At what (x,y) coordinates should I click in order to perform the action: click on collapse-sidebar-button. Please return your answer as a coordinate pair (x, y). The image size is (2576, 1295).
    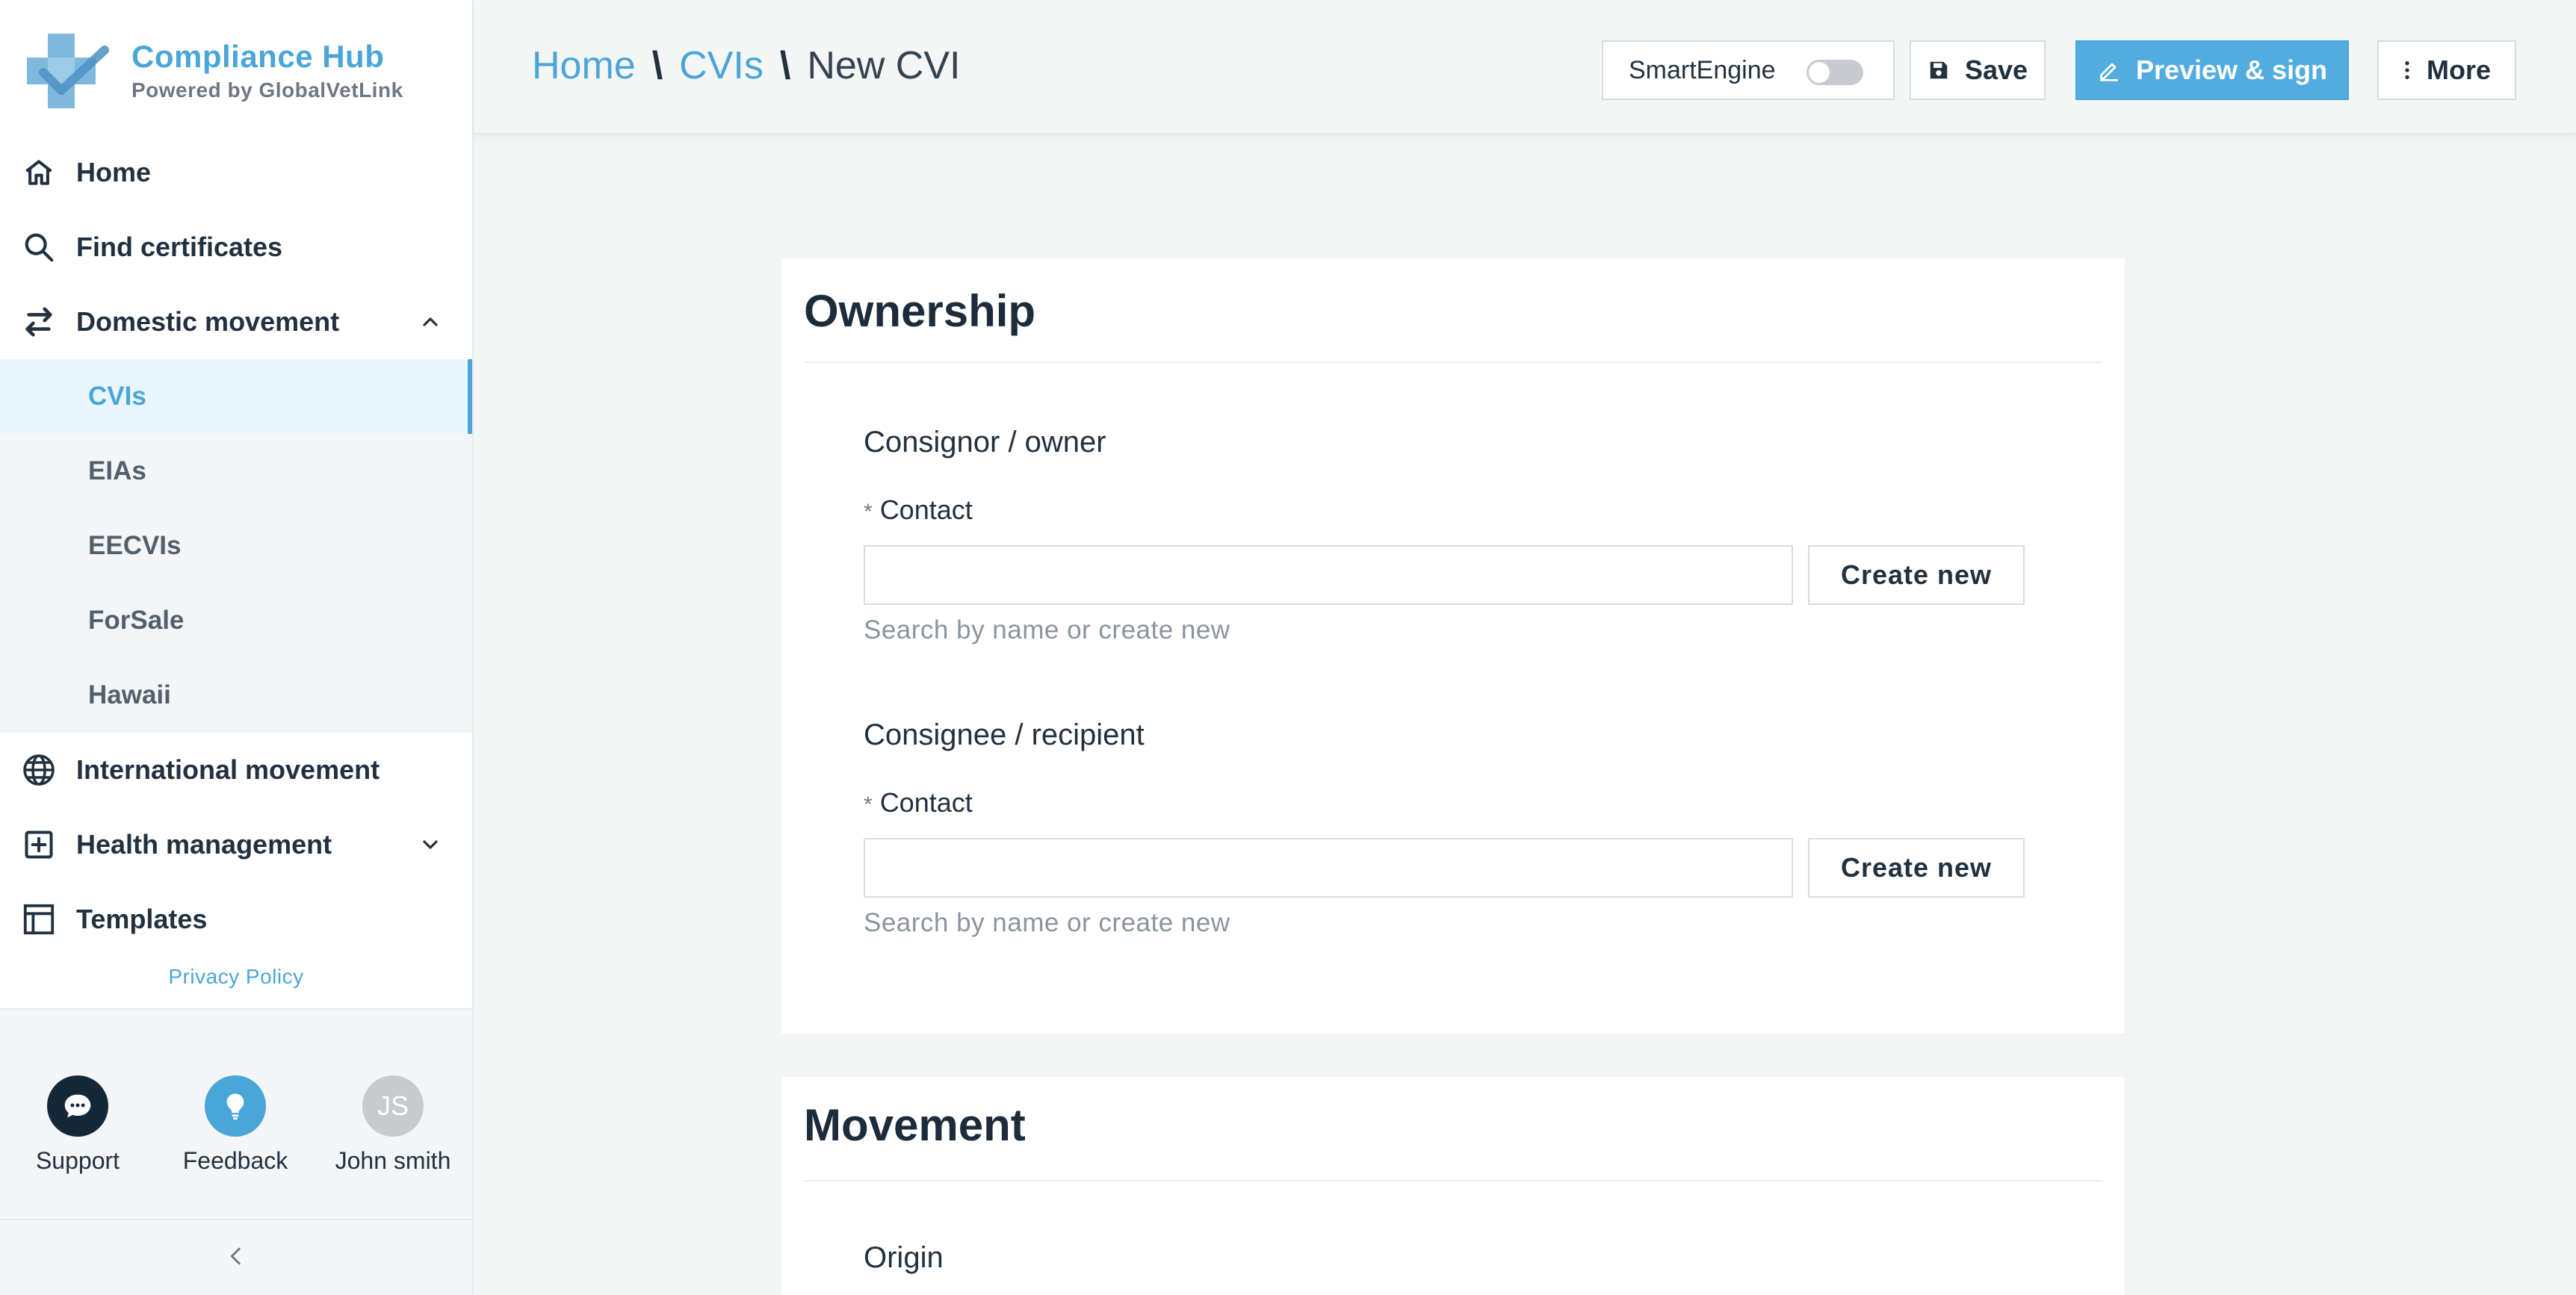
    Looking at the image, I should click on (236, 1257).